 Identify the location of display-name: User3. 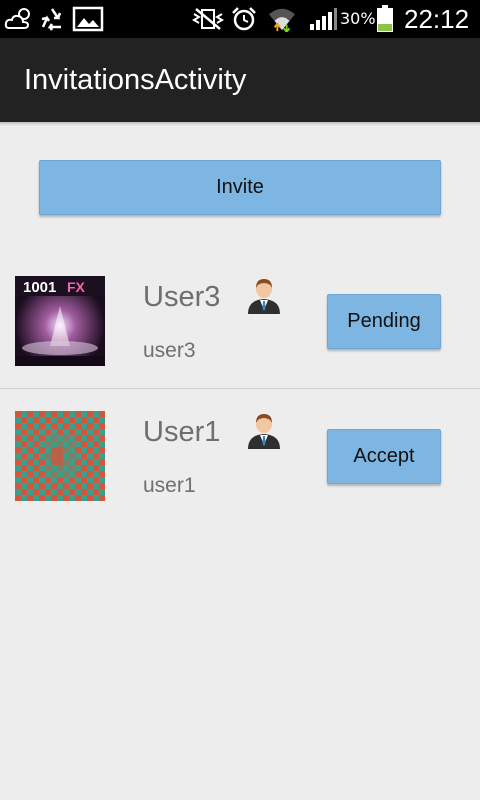
(182, 297).